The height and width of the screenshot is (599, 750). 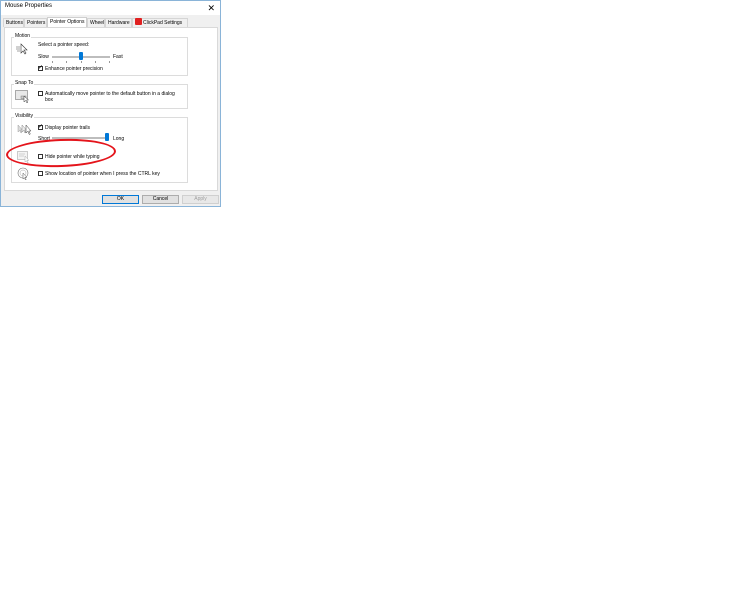 What do you see at coordinates (68, 128) in the screenshot?
I see `pointer-trails-label: Display pointer trails` at bounding box center [68, 128].